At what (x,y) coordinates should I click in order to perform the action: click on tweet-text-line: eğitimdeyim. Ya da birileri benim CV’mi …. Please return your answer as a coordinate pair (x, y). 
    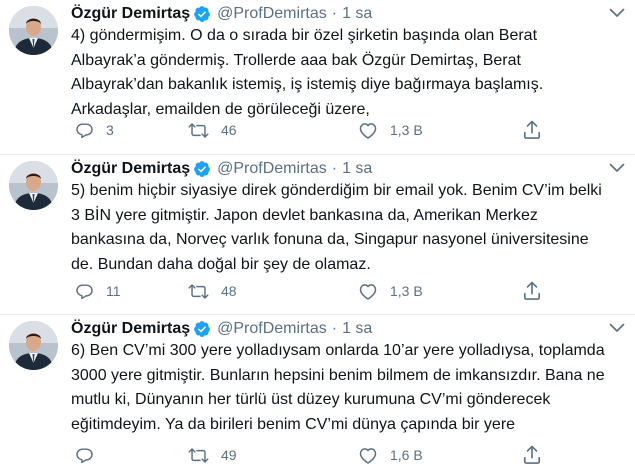
    Looking at the image, I should click on (293, 424).